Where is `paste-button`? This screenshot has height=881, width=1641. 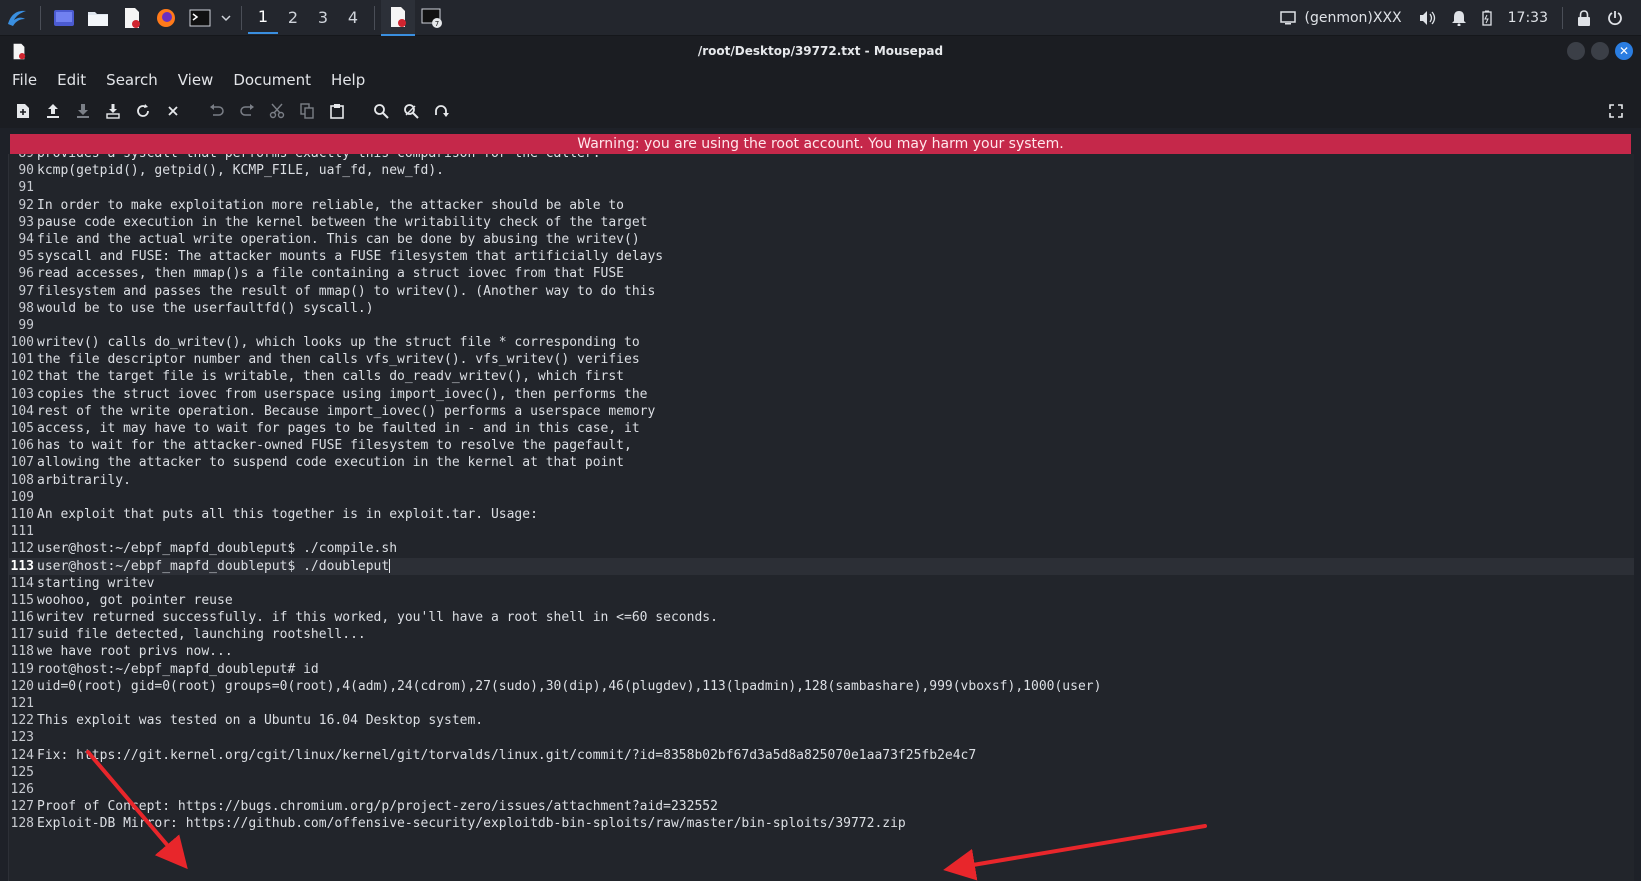
paste-button is located at coordinates (337, 111).